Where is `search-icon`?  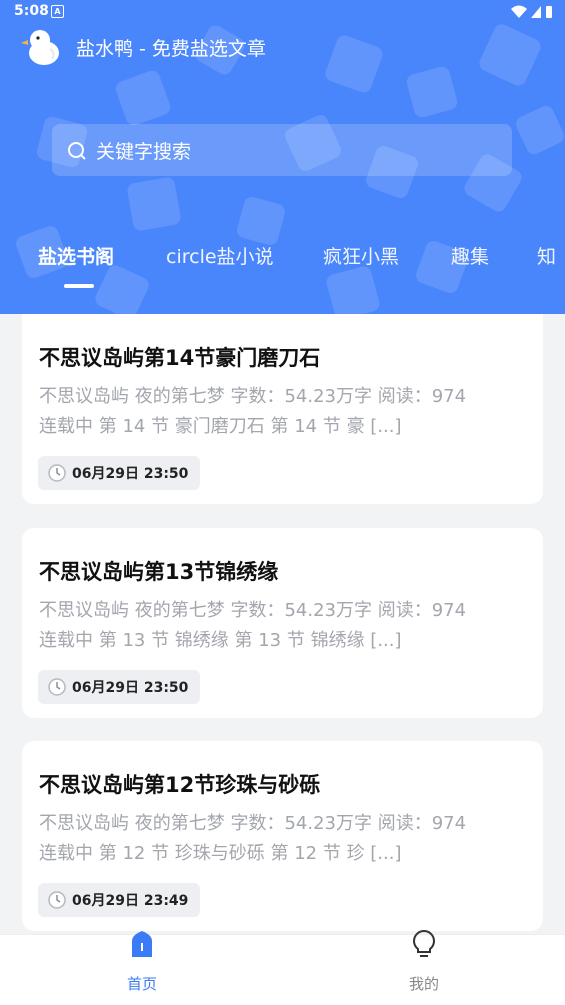 search-icon is located at coordinates (77, 151).